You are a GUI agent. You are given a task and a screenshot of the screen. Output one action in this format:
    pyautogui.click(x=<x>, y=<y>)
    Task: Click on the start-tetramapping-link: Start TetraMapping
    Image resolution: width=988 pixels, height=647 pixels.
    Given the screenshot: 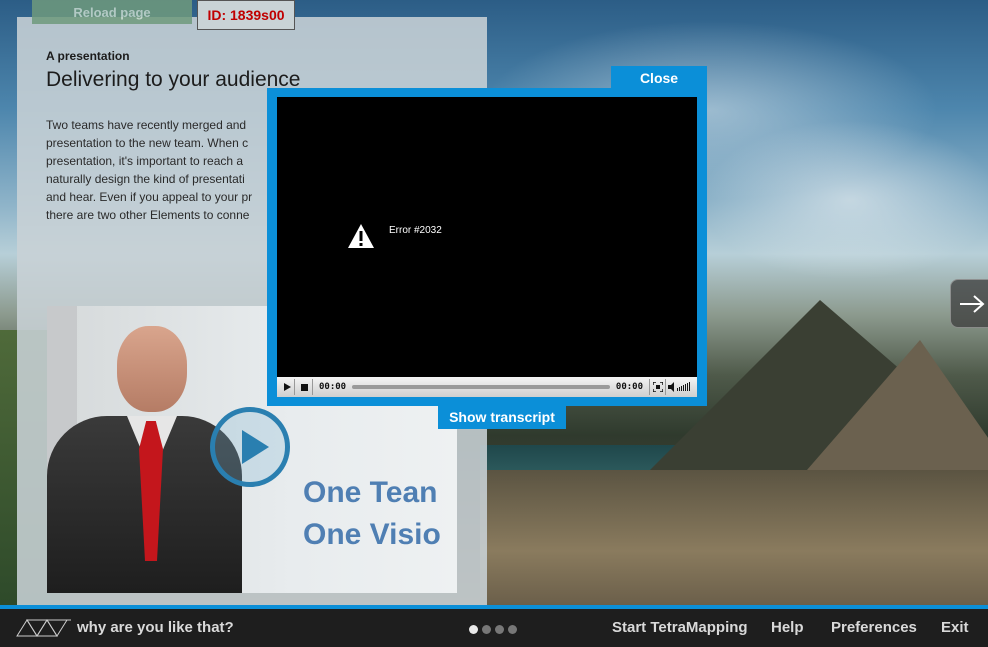 What is the action you would take?
    pyautogui.click(x=680, y=627)
    